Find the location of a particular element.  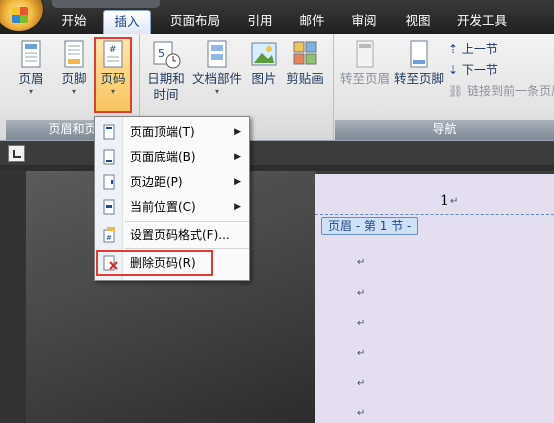

menu-item-label: 页边距(P) is located at coordinates (156, 182).